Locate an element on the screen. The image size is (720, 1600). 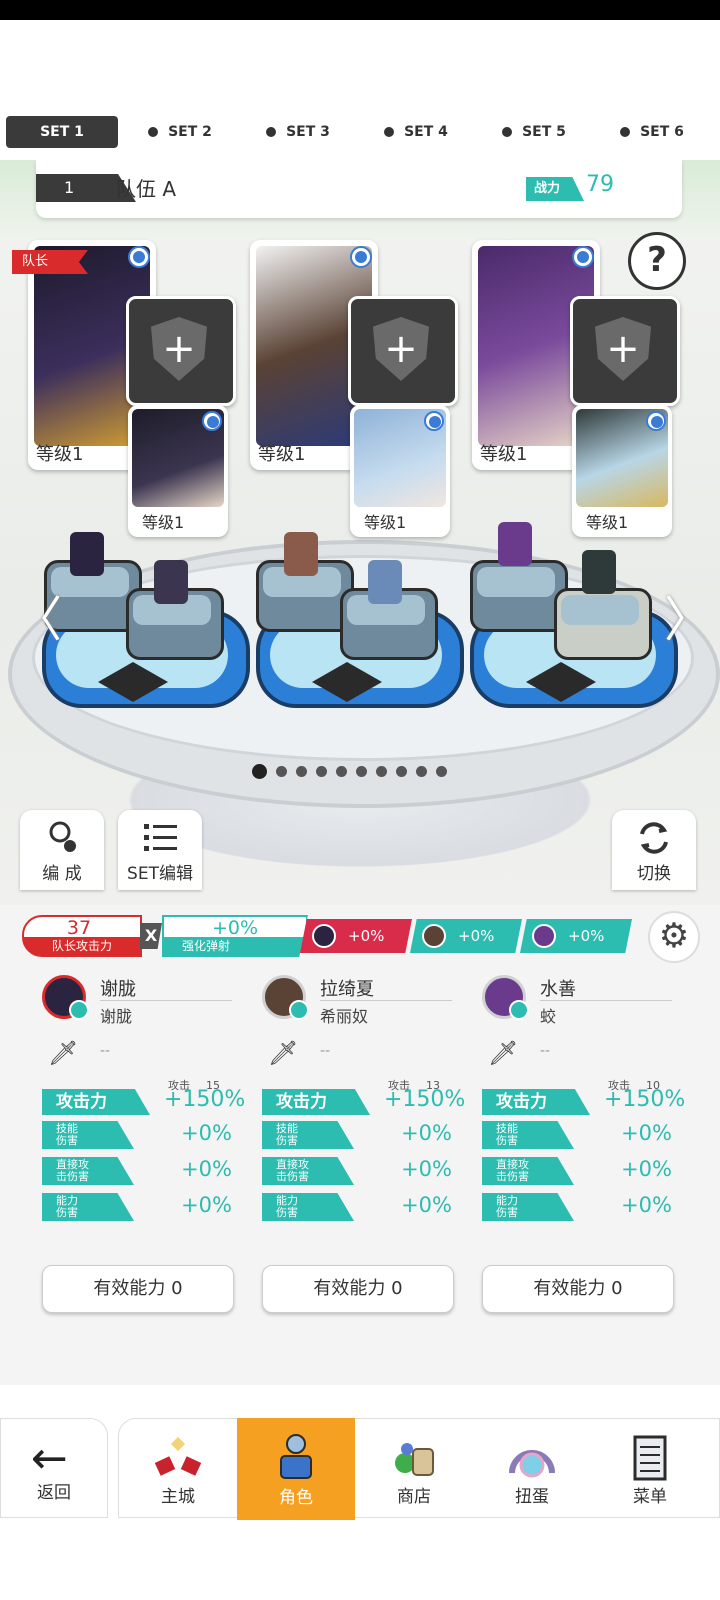
equip-value: -- is located at coordinates (105, 1051).